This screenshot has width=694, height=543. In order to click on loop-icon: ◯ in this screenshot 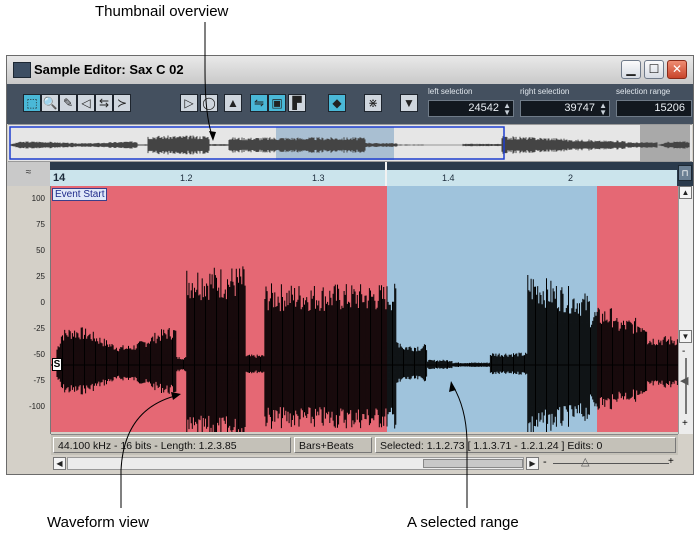, I will do `click(209, 103)`.